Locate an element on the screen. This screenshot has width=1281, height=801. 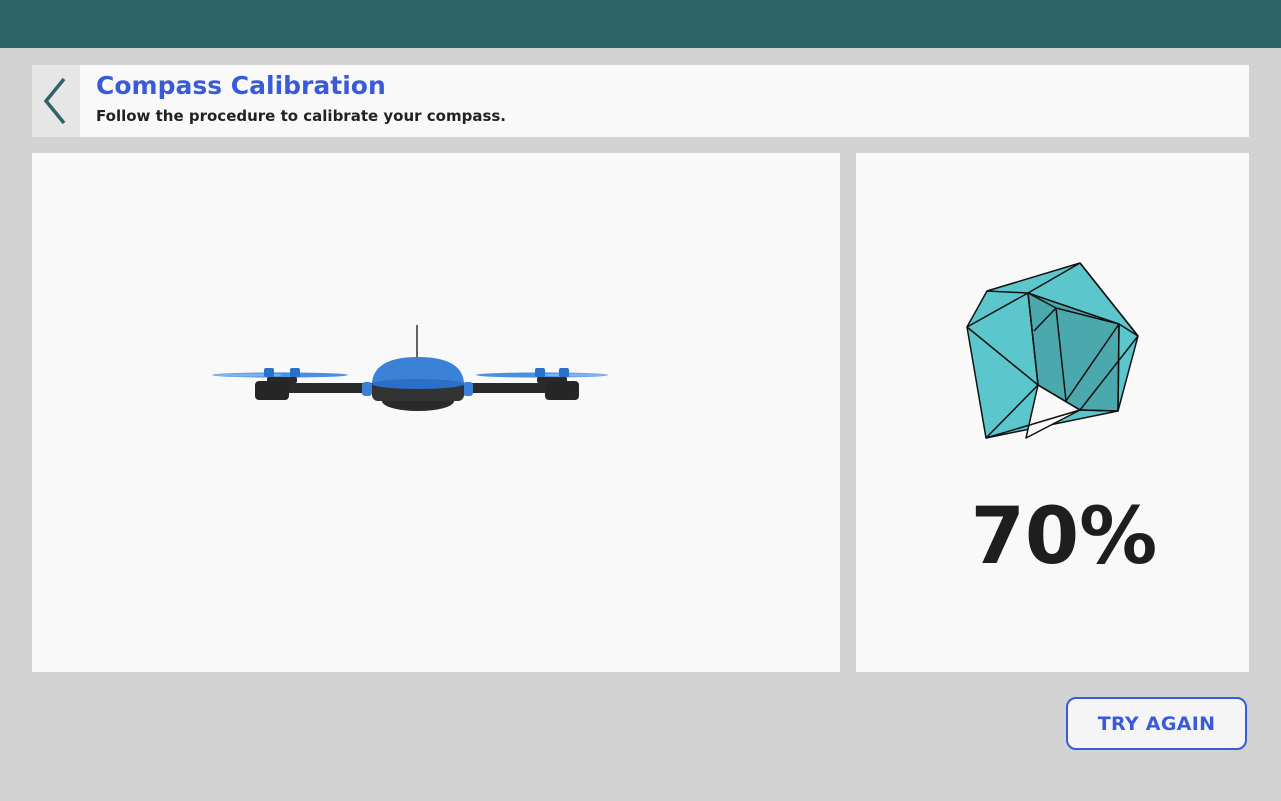
back-button is located at coordinates (56, 101).